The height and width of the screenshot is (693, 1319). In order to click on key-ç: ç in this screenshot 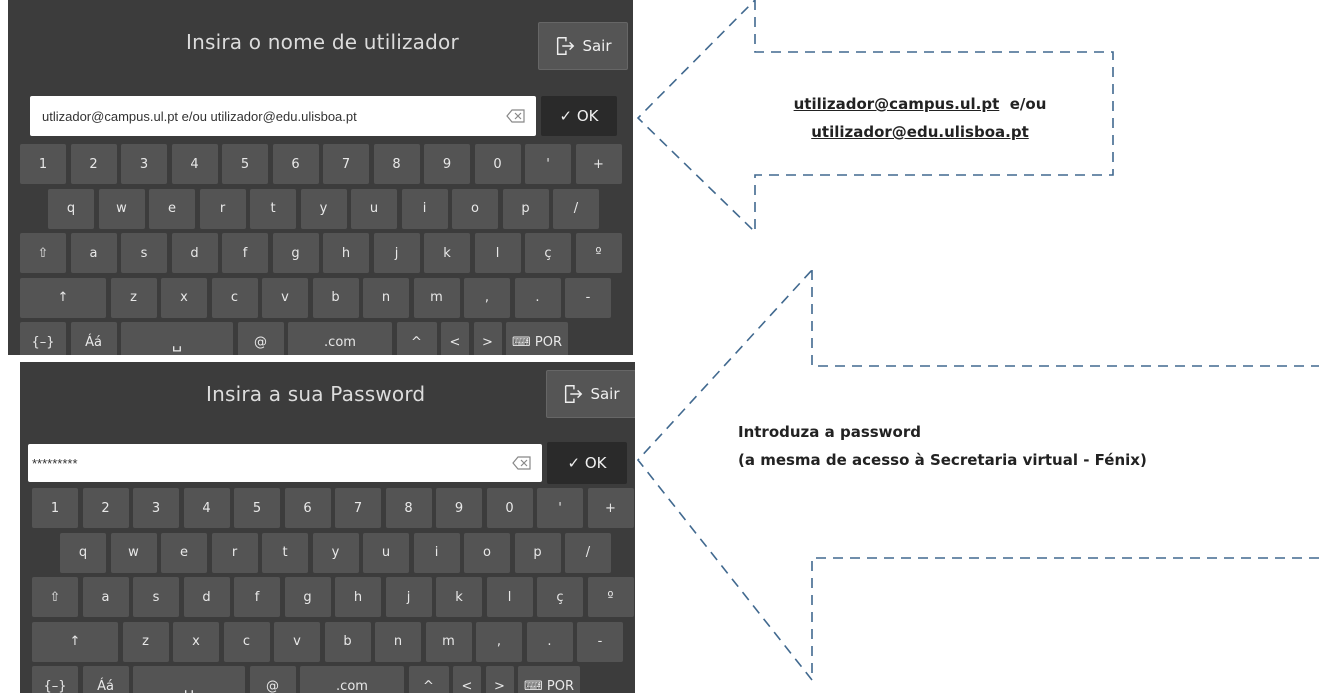, I will do `click(560, 597)`.